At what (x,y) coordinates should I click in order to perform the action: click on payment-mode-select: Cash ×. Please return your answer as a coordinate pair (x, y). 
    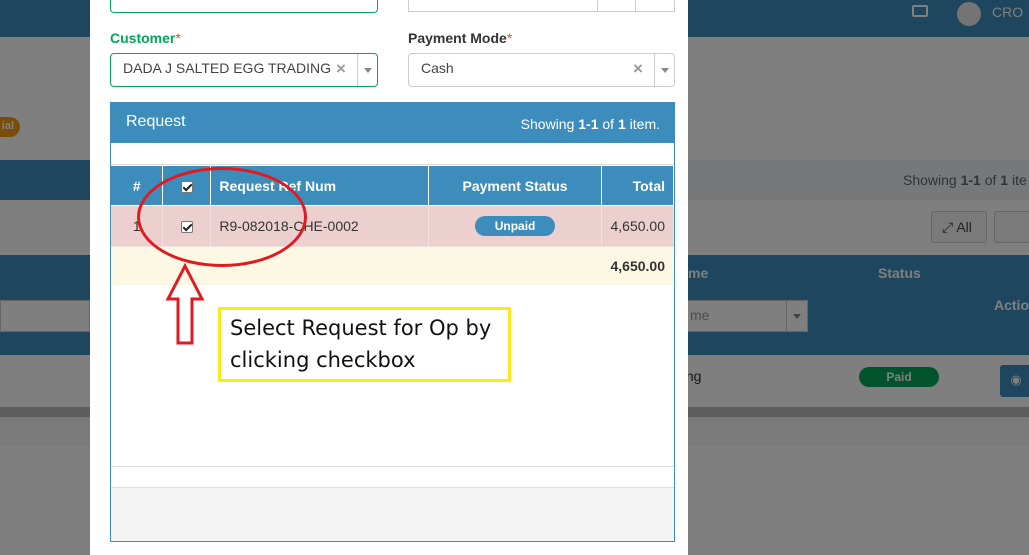
    Looking at the image, I should click on (541, 70).